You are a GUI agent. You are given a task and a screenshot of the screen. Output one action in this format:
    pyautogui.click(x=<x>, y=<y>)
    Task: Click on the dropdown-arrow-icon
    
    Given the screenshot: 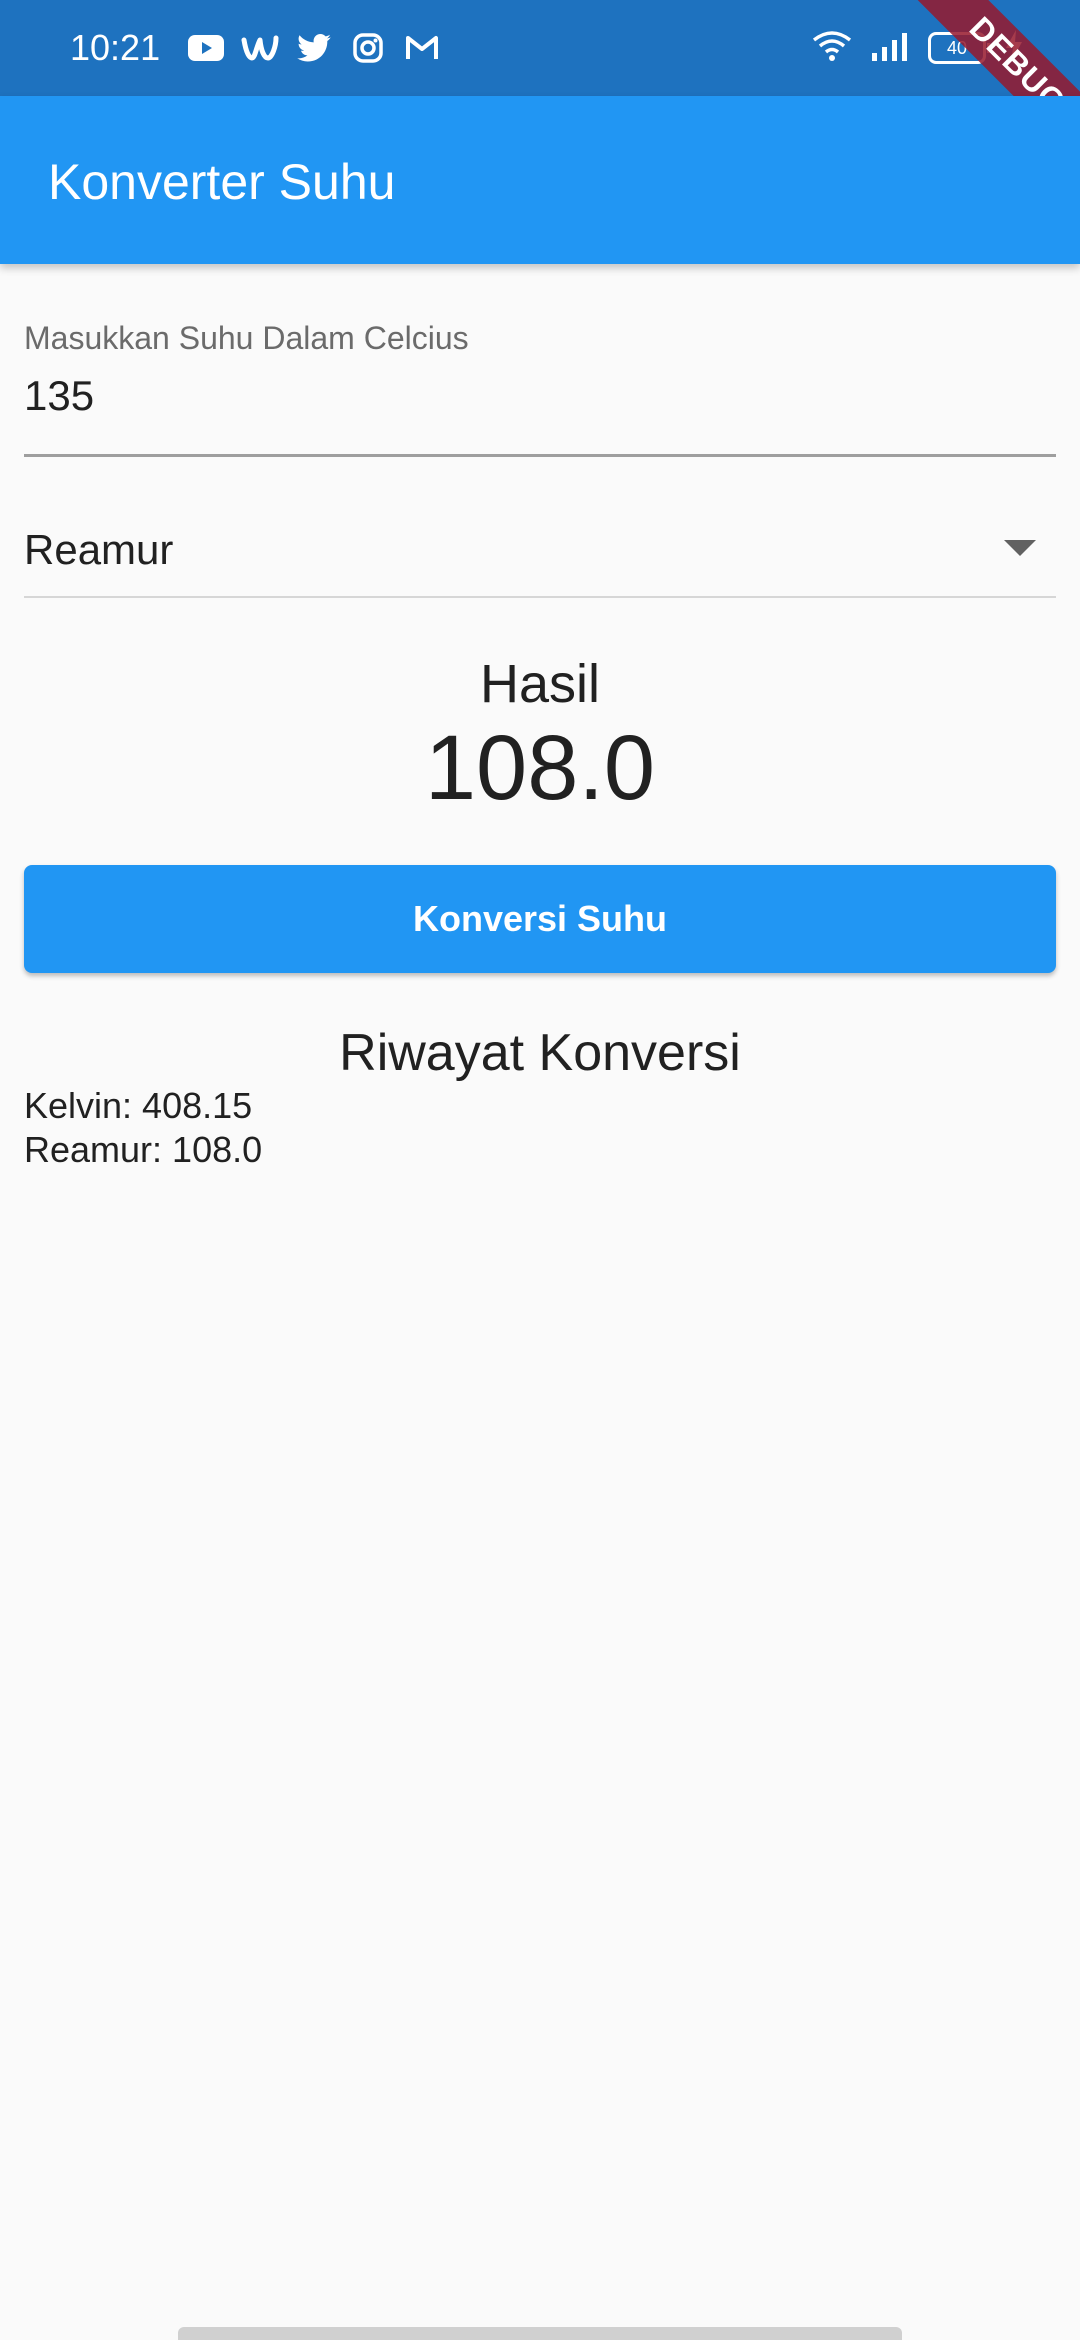 What is the action you would take?
    pyautogui.click(x=1020, y=548)
    